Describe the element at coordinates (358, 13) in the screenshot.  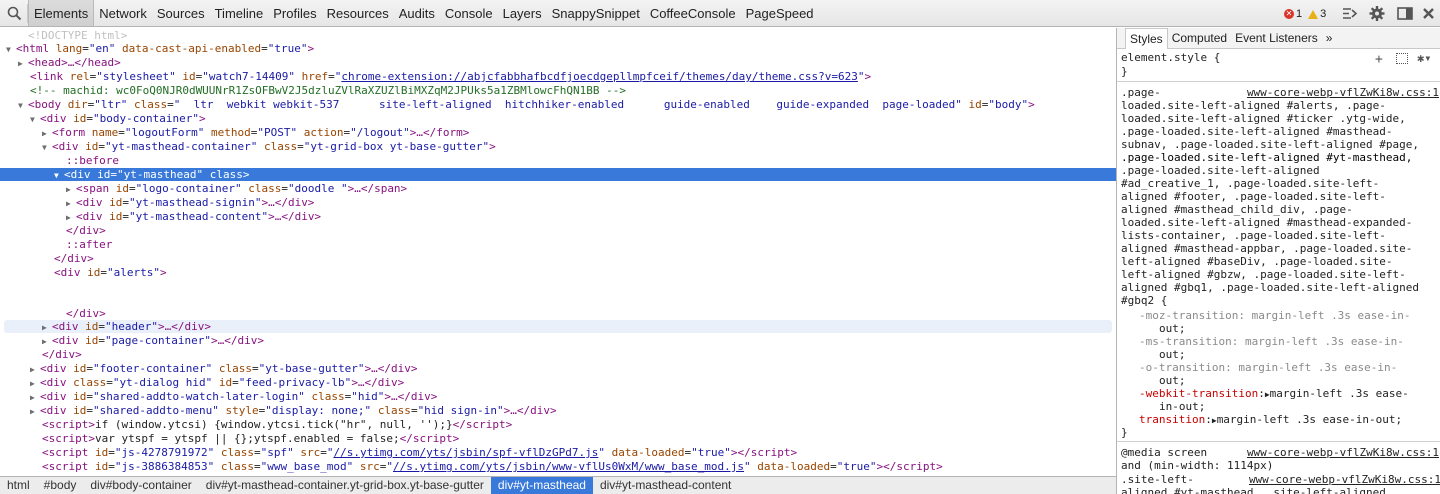
I see `tab-resources: Resources` at that location.